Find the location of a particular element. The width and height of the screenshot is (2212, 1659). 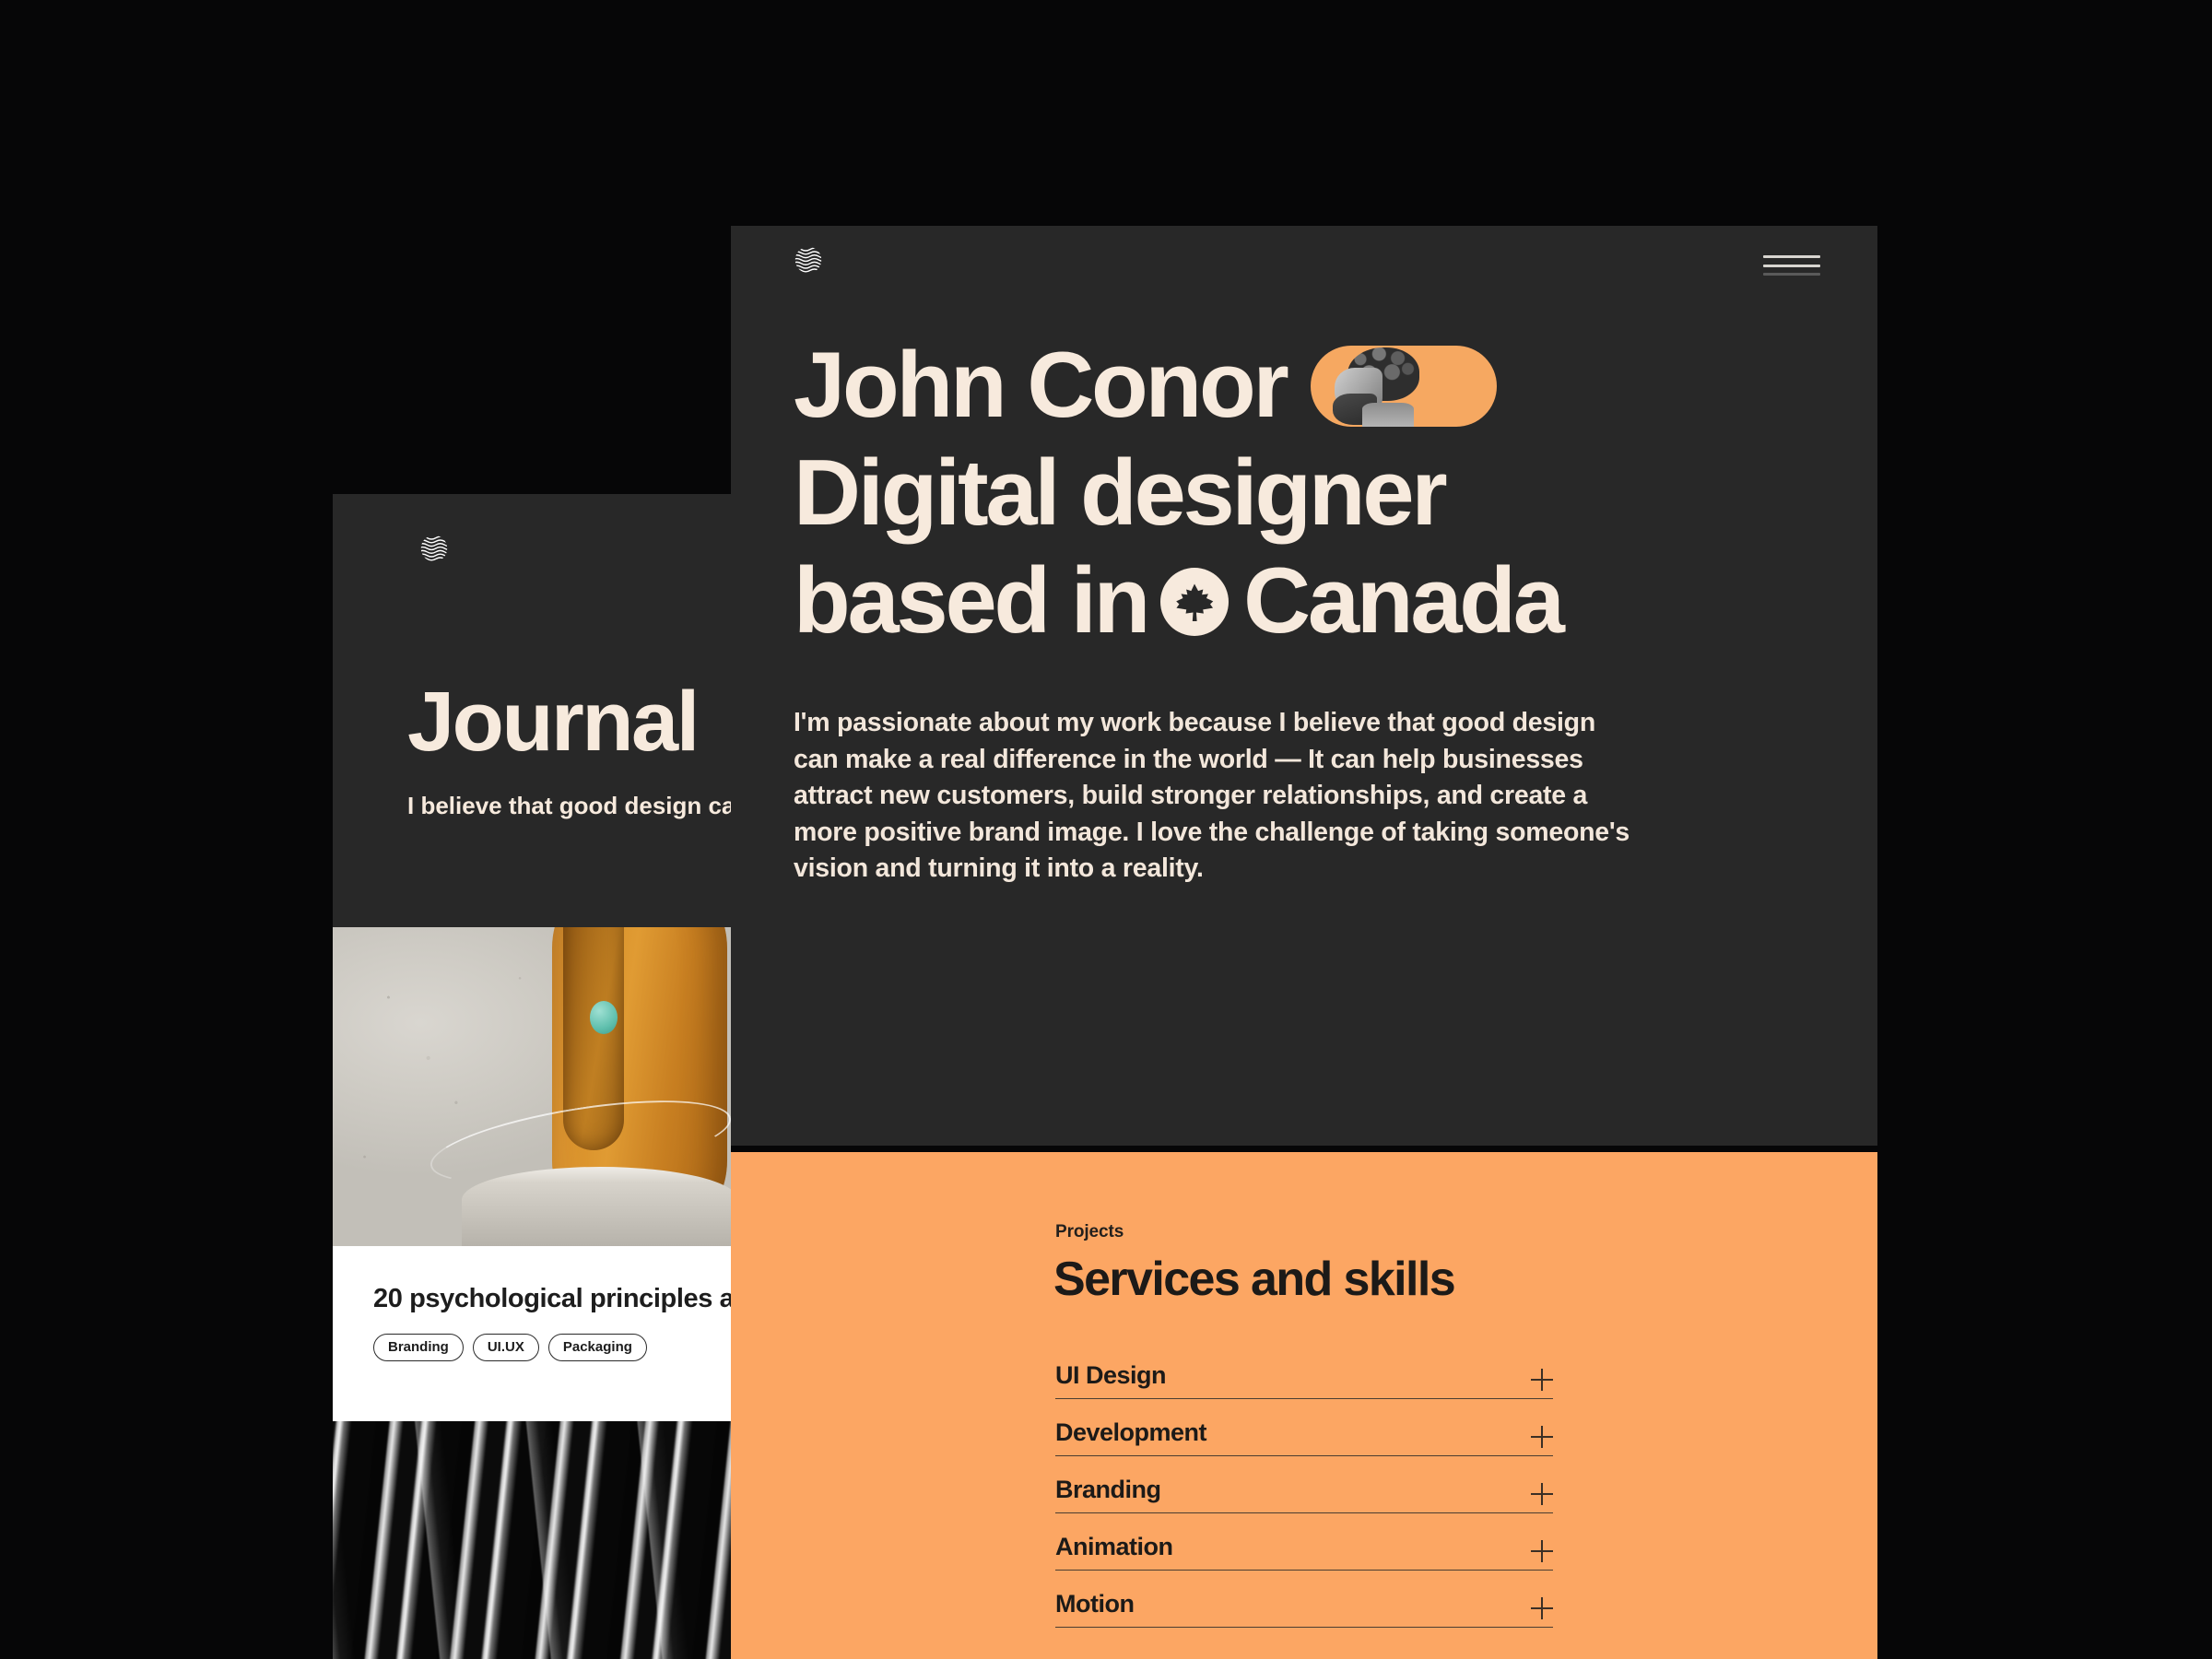

hamburger-menu-icon is located at coordinates (1791, 265).